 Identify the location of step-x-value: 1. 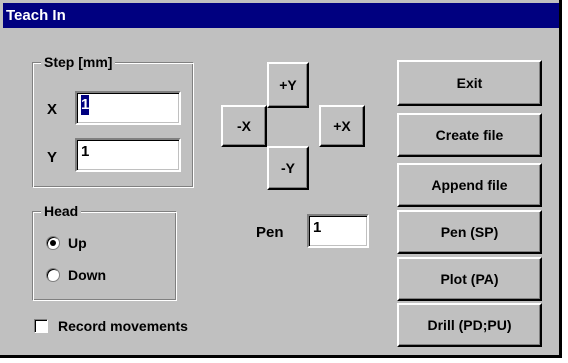
(85, 105).